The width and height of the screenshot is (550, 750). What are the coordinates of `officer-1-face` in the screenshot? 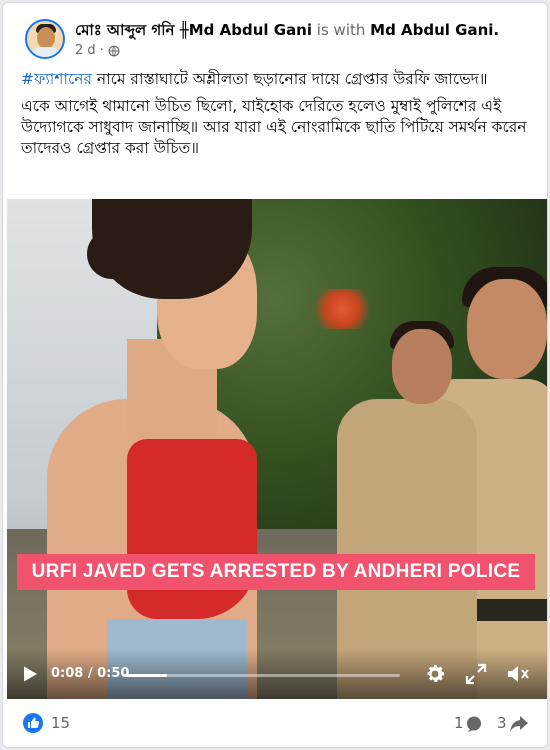 It's located at (422, 366).